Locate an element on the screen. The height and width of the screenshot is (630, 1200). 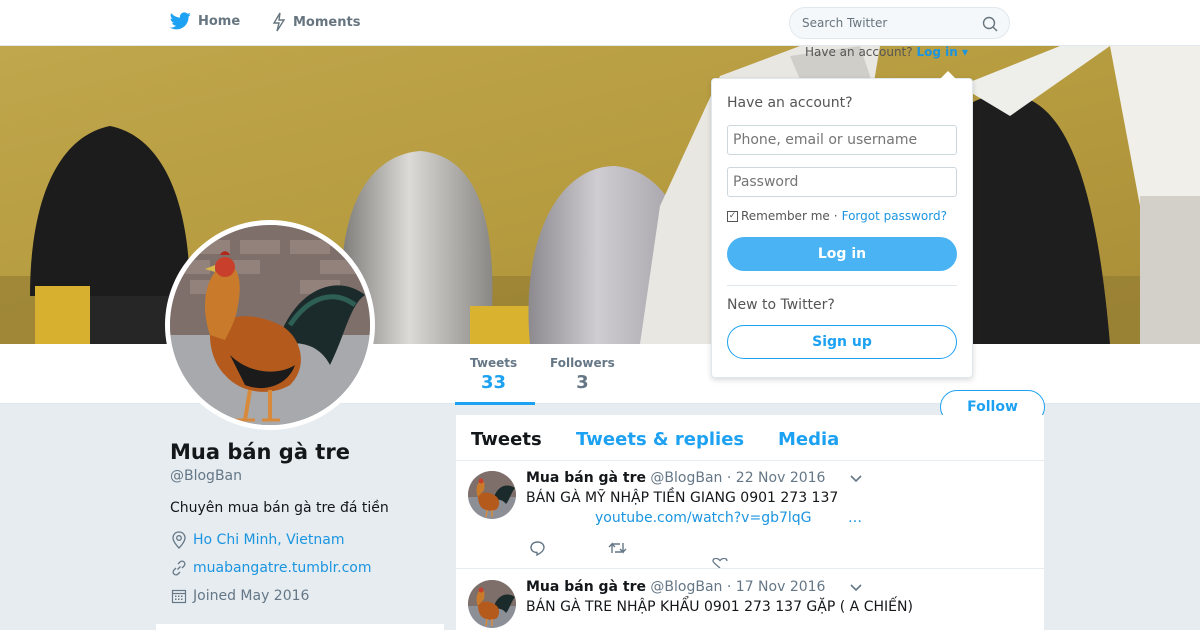
tweet-header: Mua bán gà tre @BlogBan · 17 Nov 2016 is located at coordinates (675, 587).